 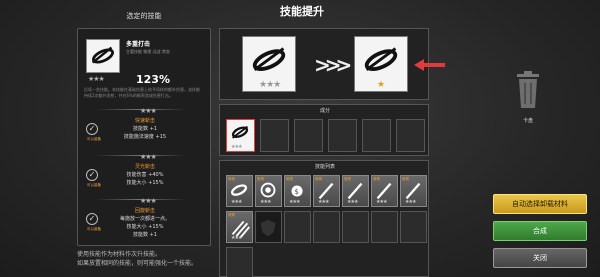 I want to click on skill-card: 多重打击 主要技能 物理 远战 常态 ★★★ 123%, so click(x=144, y=65).